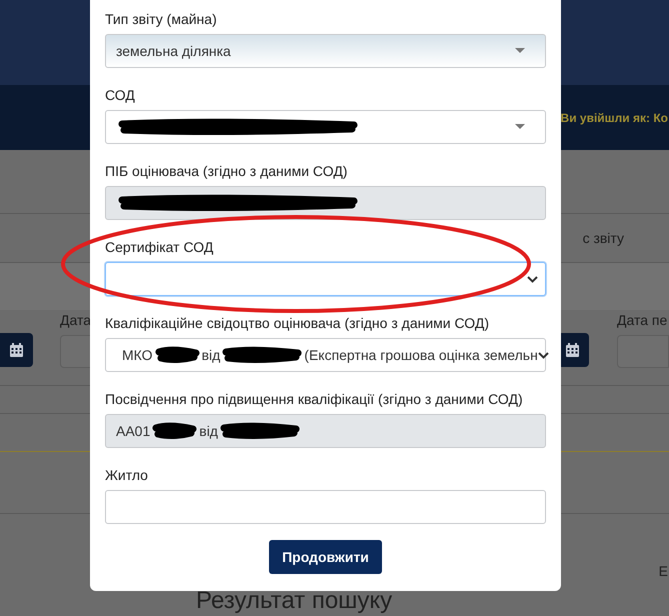  What do you see at coordinates (325, 127) in the screenshot?
I see `dropdown-field` at bounding box center [325, 127].